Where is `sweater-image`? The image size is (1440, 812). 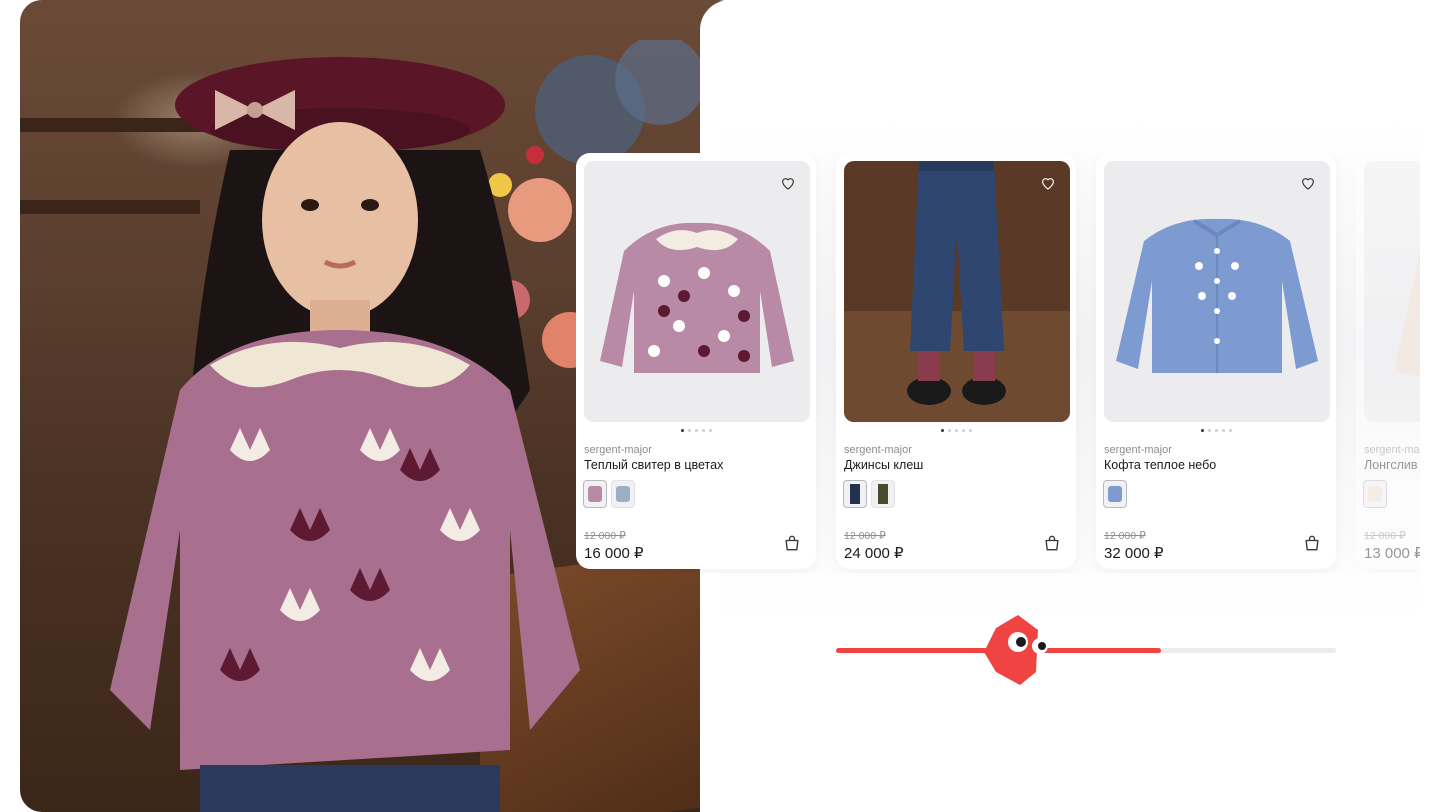
sweater-image is located at coordinates (697, 291).